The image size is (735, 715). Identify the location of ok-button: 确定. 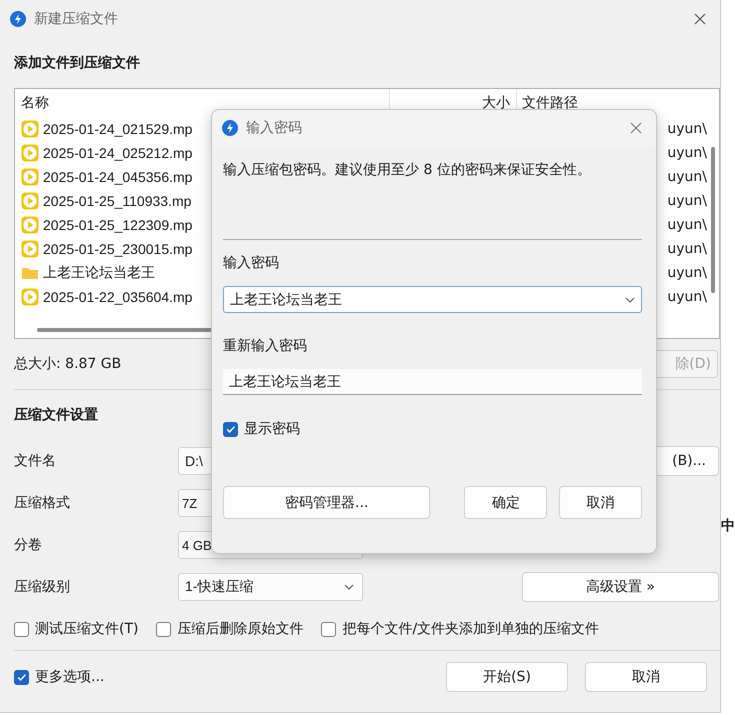
(506, 502).